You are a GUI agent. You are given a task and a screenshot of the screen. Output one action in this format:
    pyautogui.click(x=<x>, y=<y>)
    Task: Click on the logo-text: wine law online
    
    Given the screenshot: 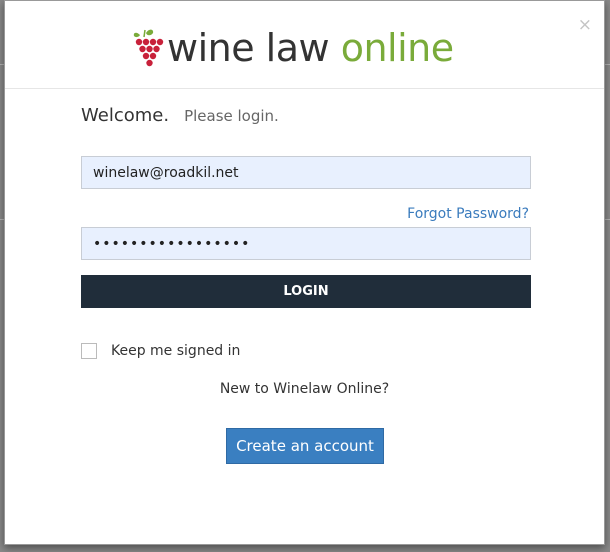 What is the action you would take?
    pyautogui.click(x=310, y=48)
    